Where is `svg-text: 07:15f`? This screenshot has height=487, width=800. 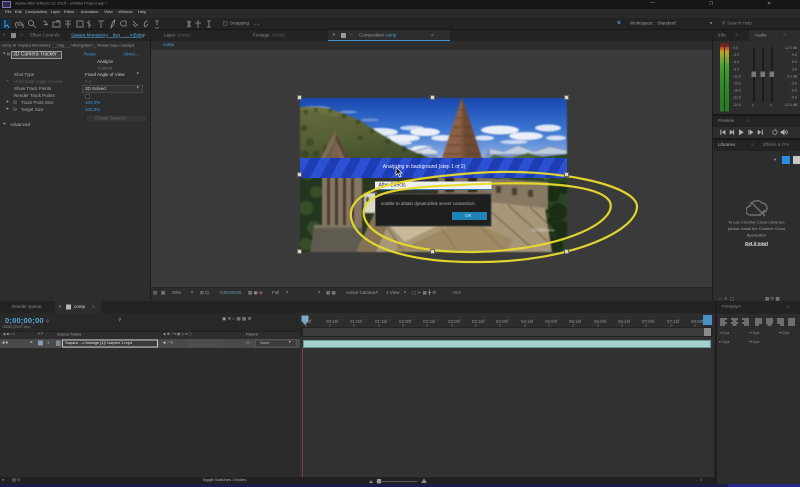 svg-text: 07:15f is located at coordinates (673, 321).